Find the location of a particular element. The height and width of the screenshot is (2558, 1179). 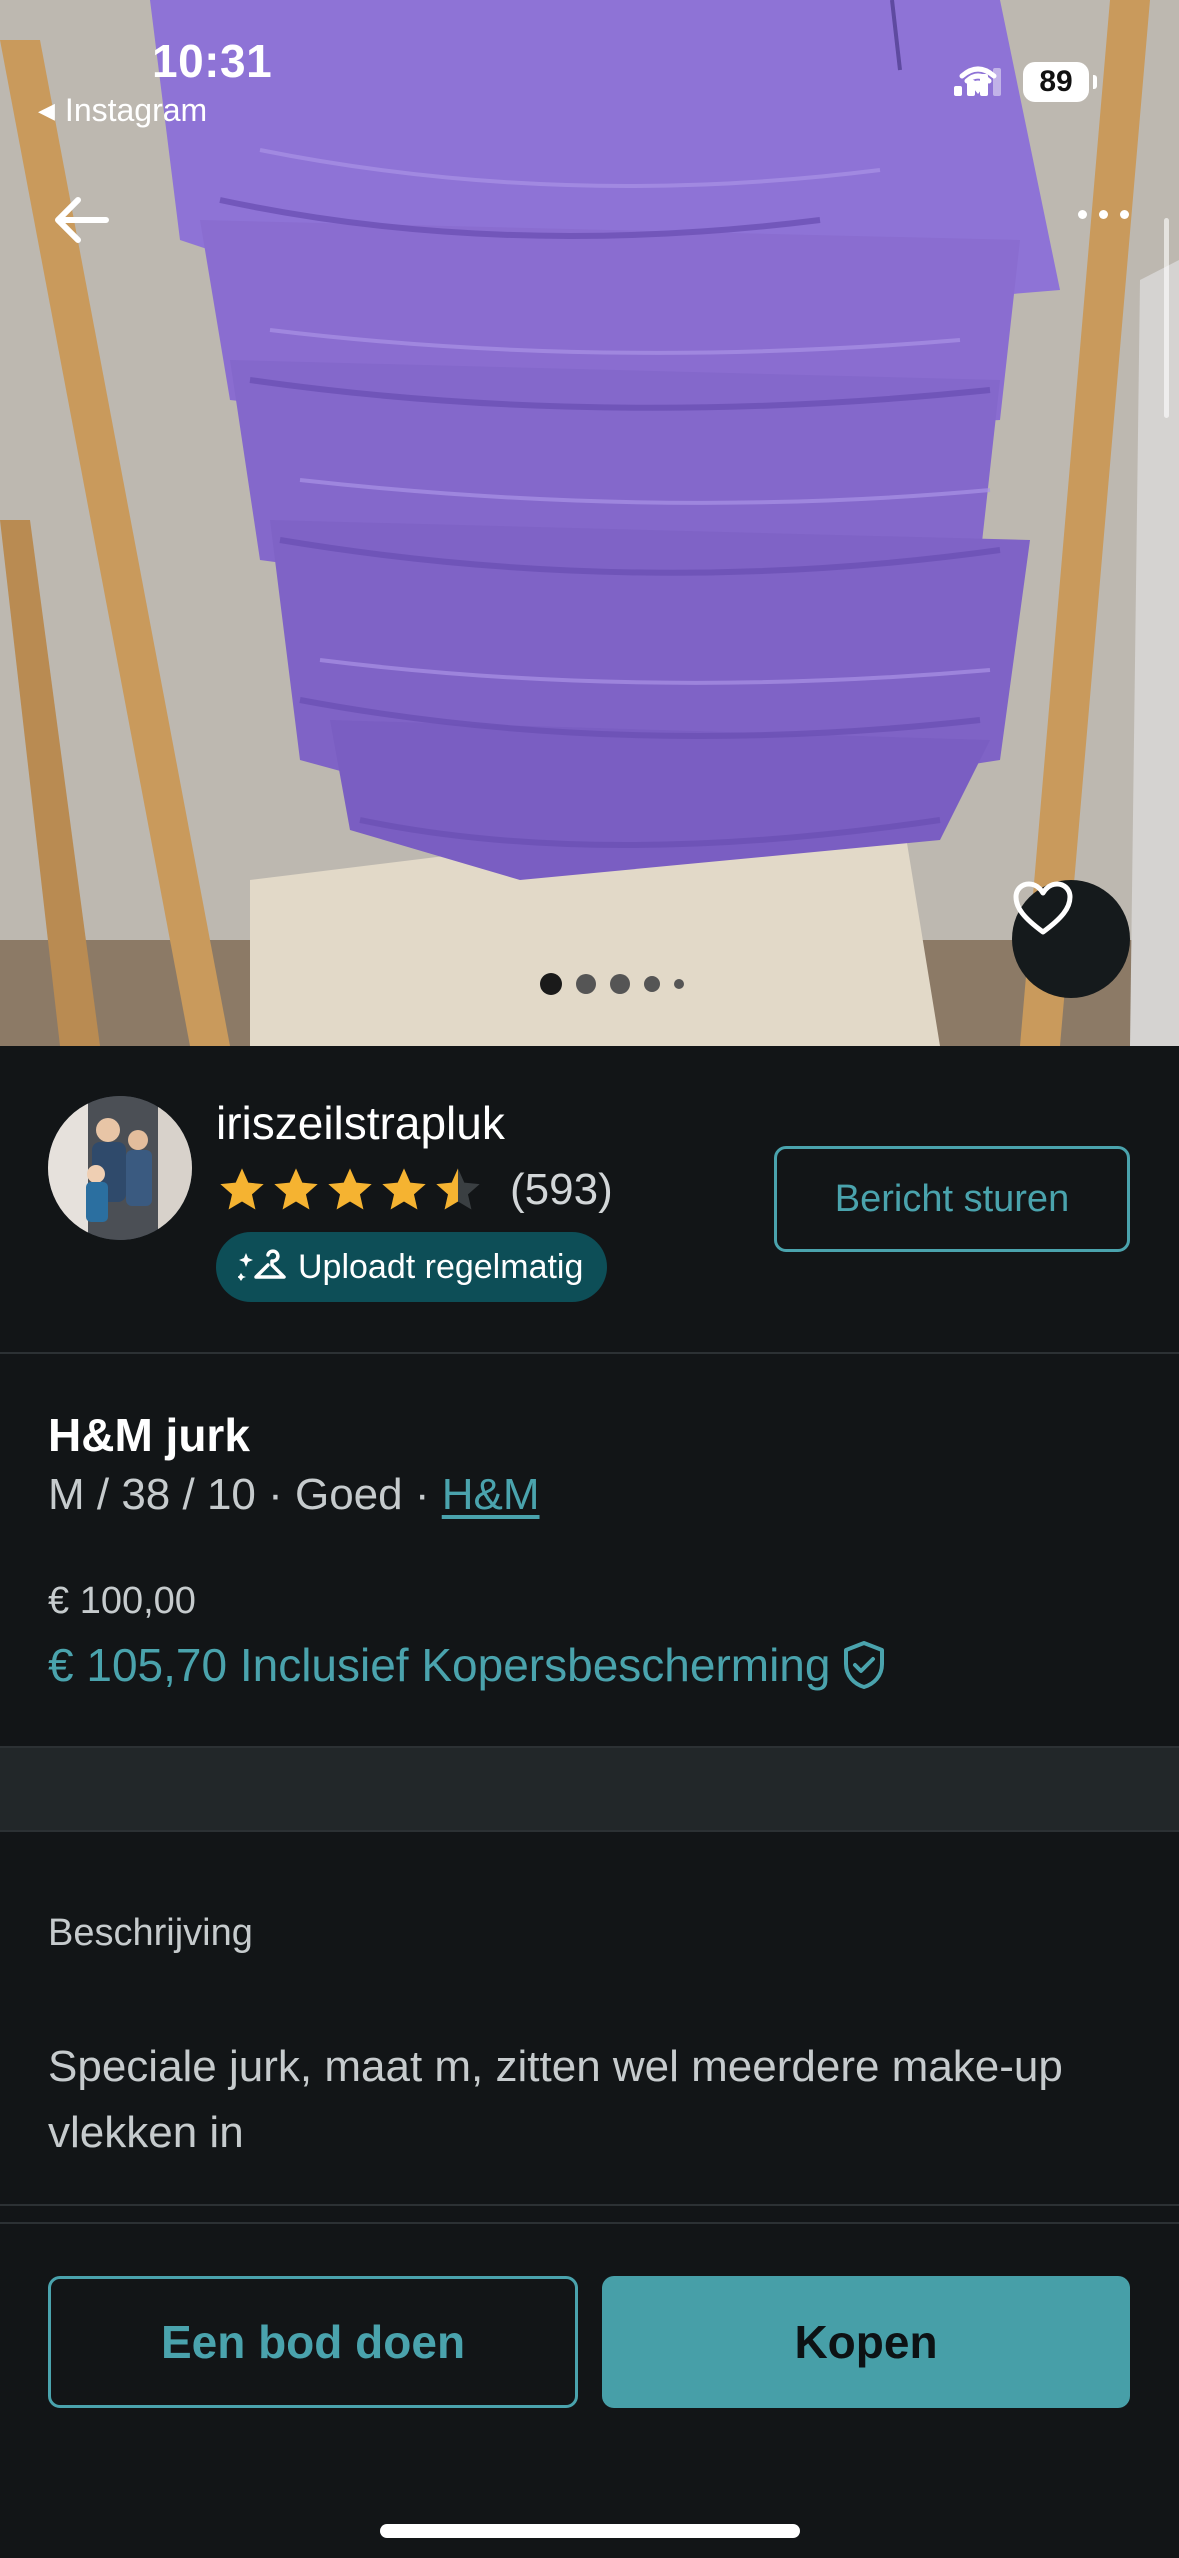

item-price: € 100,00 is located at coordinates (122, 1601).